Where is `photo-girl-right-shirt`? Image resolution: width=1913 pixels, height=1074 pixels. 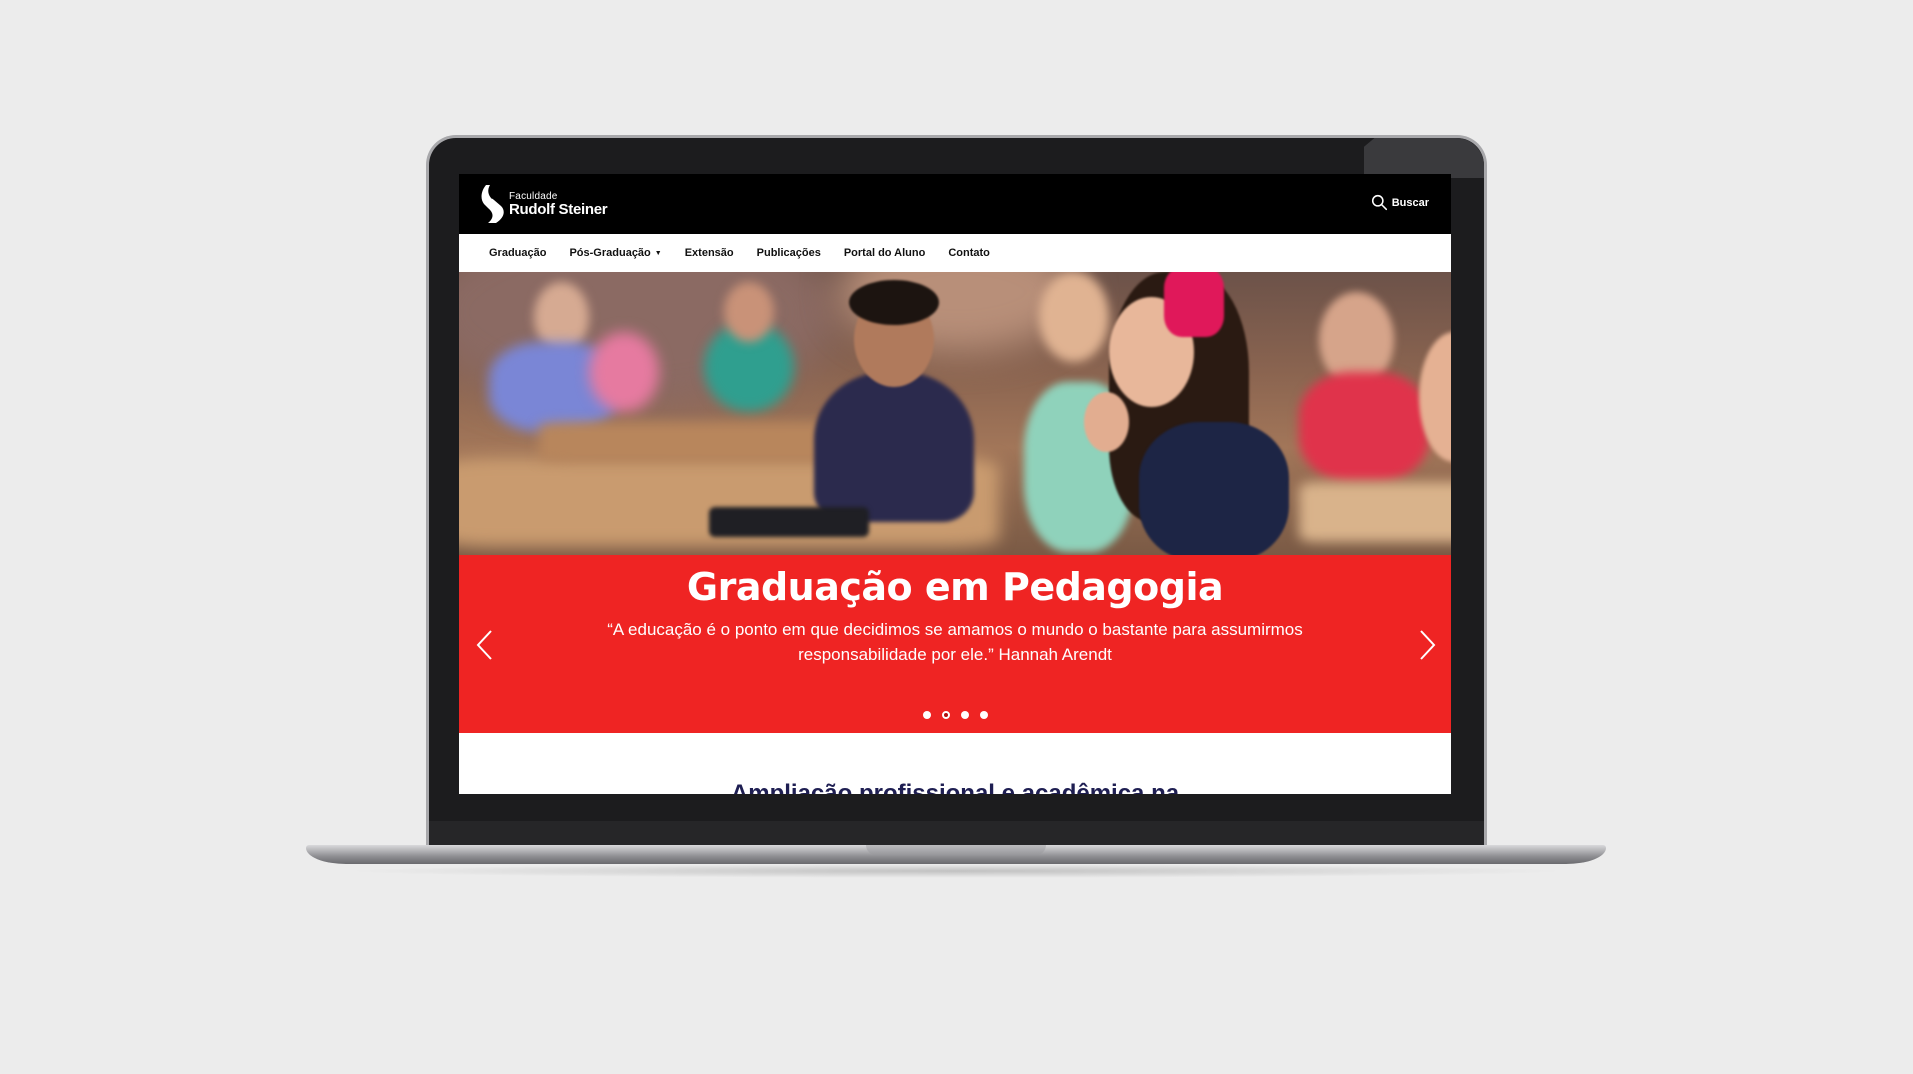 photo-girl-right-shirt is located at coordinates (1364, 427).